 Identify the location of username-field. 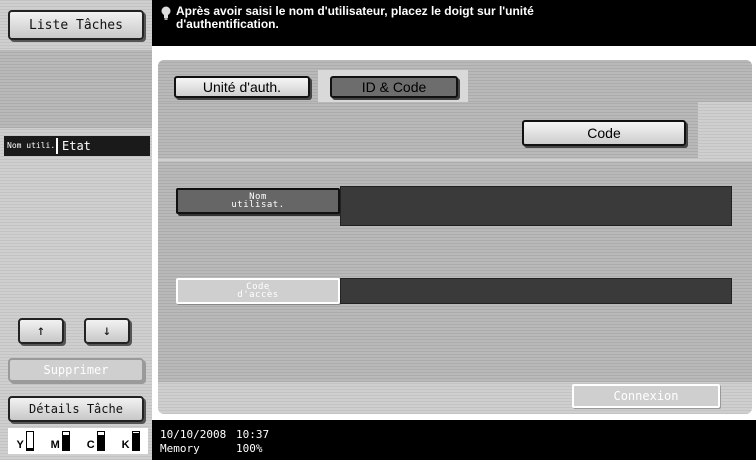
(536, 206).